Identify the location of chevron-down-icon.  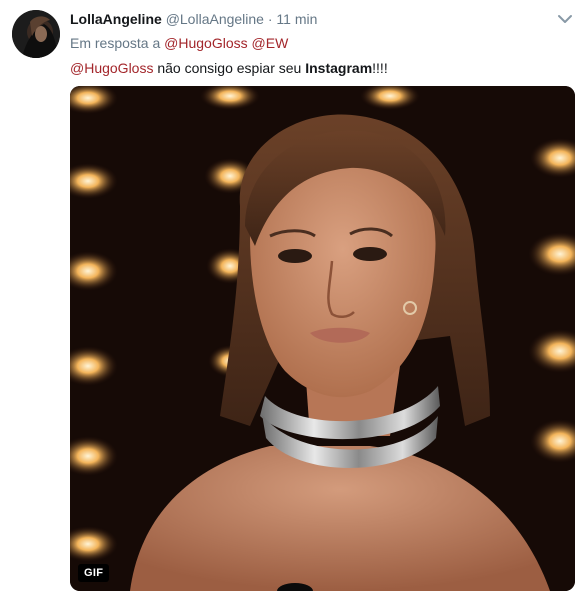
(565, 19).